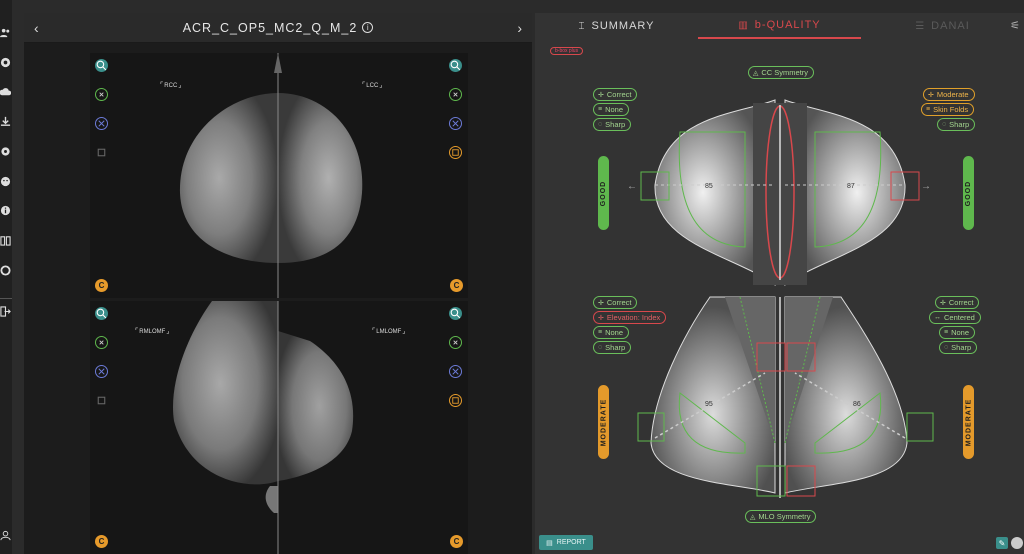  I want to click on quality-icon: ▥, so click(743, 25).